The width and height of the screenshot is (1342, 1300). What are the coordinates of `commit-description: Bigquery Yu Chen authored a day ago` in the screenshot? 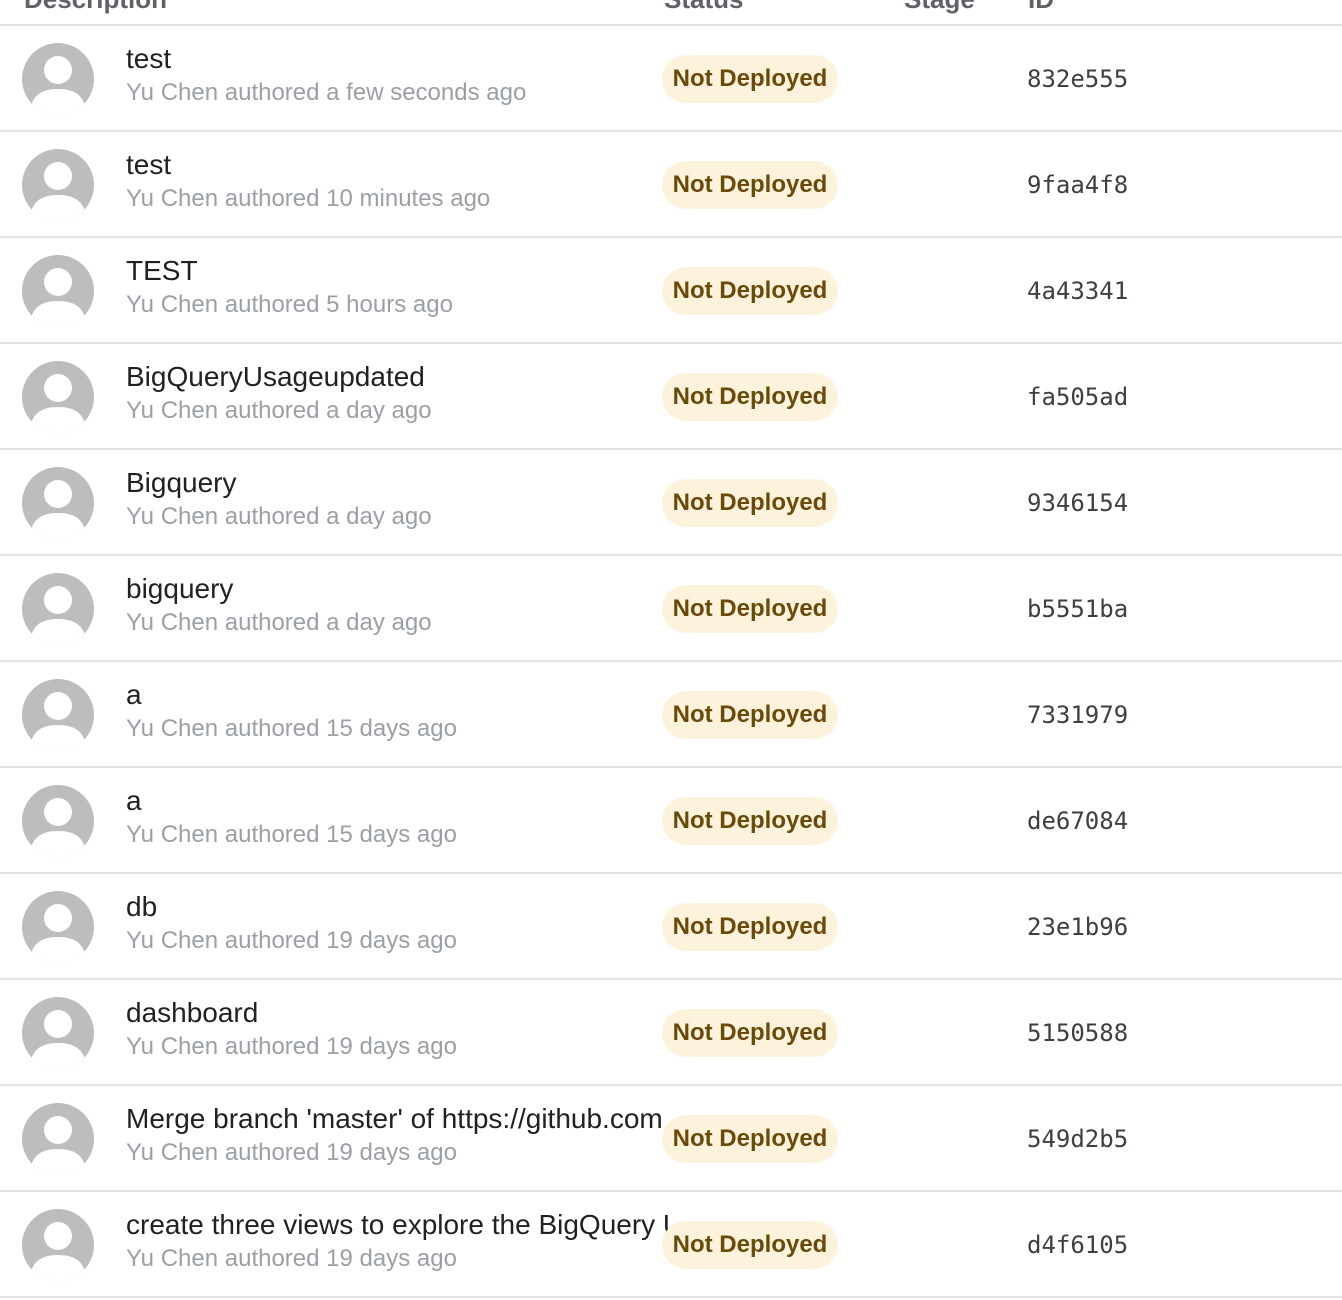 It's located at (398, 500).